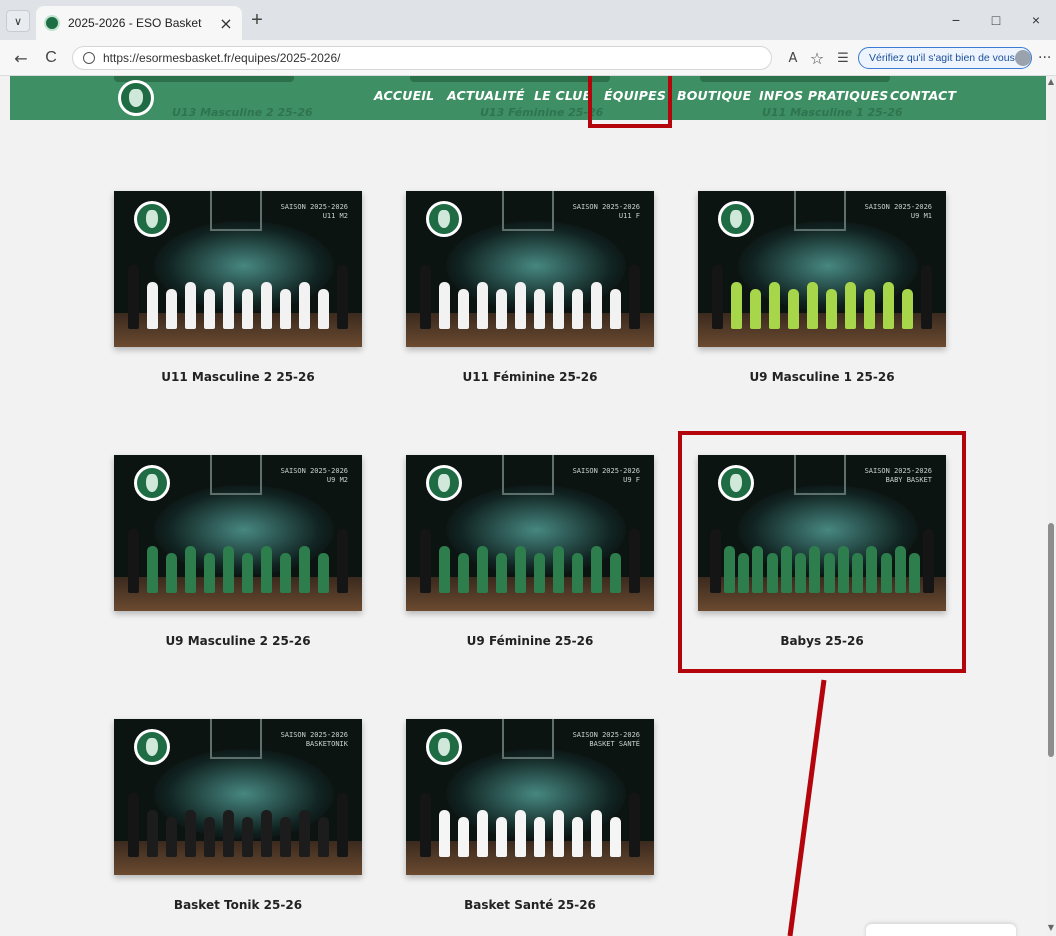  I want to click on tab-close-button: ×, so click(226, 23).